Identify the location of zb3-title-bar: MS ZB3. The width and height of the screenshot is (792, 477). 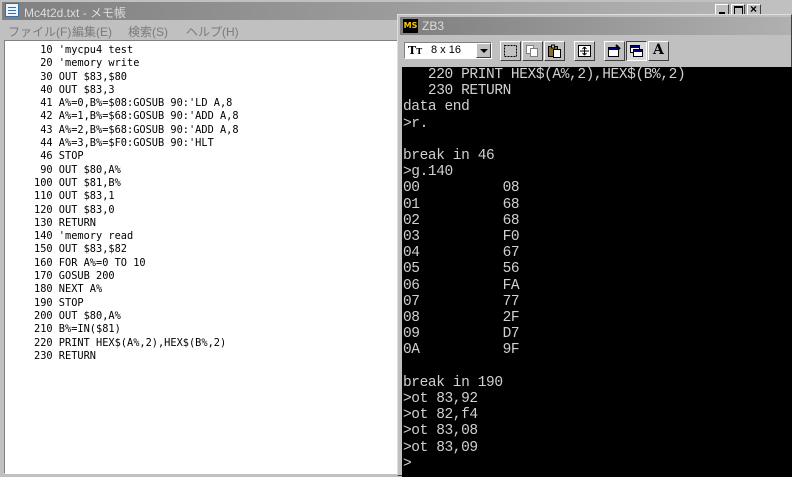
(595, 26).